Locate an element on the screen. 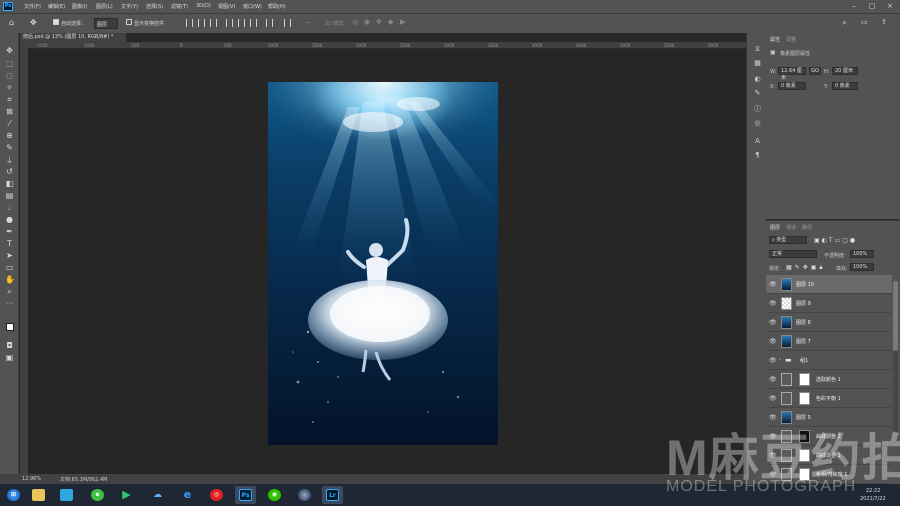 The image size is (900, 506). zoom-icon: ⌕ is located at coordinates (9, 291).